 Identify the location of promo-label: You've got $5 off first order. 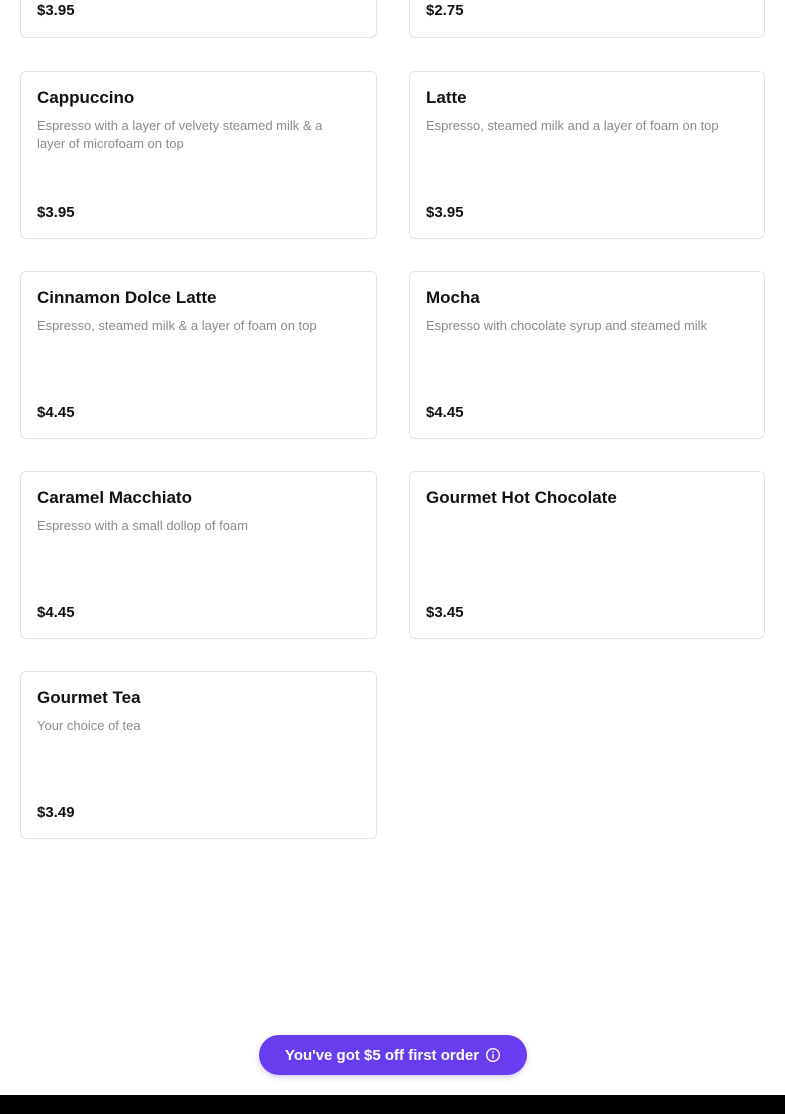
(382, 1055).